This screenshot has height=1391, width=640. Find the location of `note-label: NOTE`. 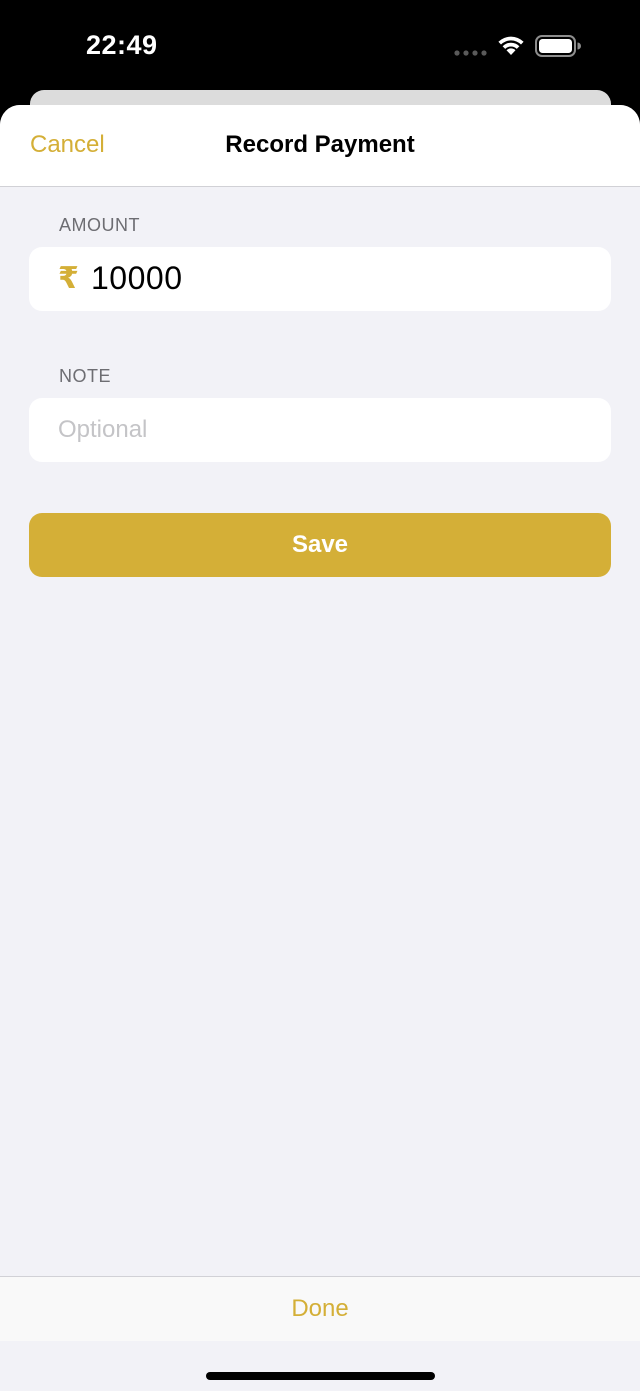

note-label: NOTE is located at coordinates (85, 376).